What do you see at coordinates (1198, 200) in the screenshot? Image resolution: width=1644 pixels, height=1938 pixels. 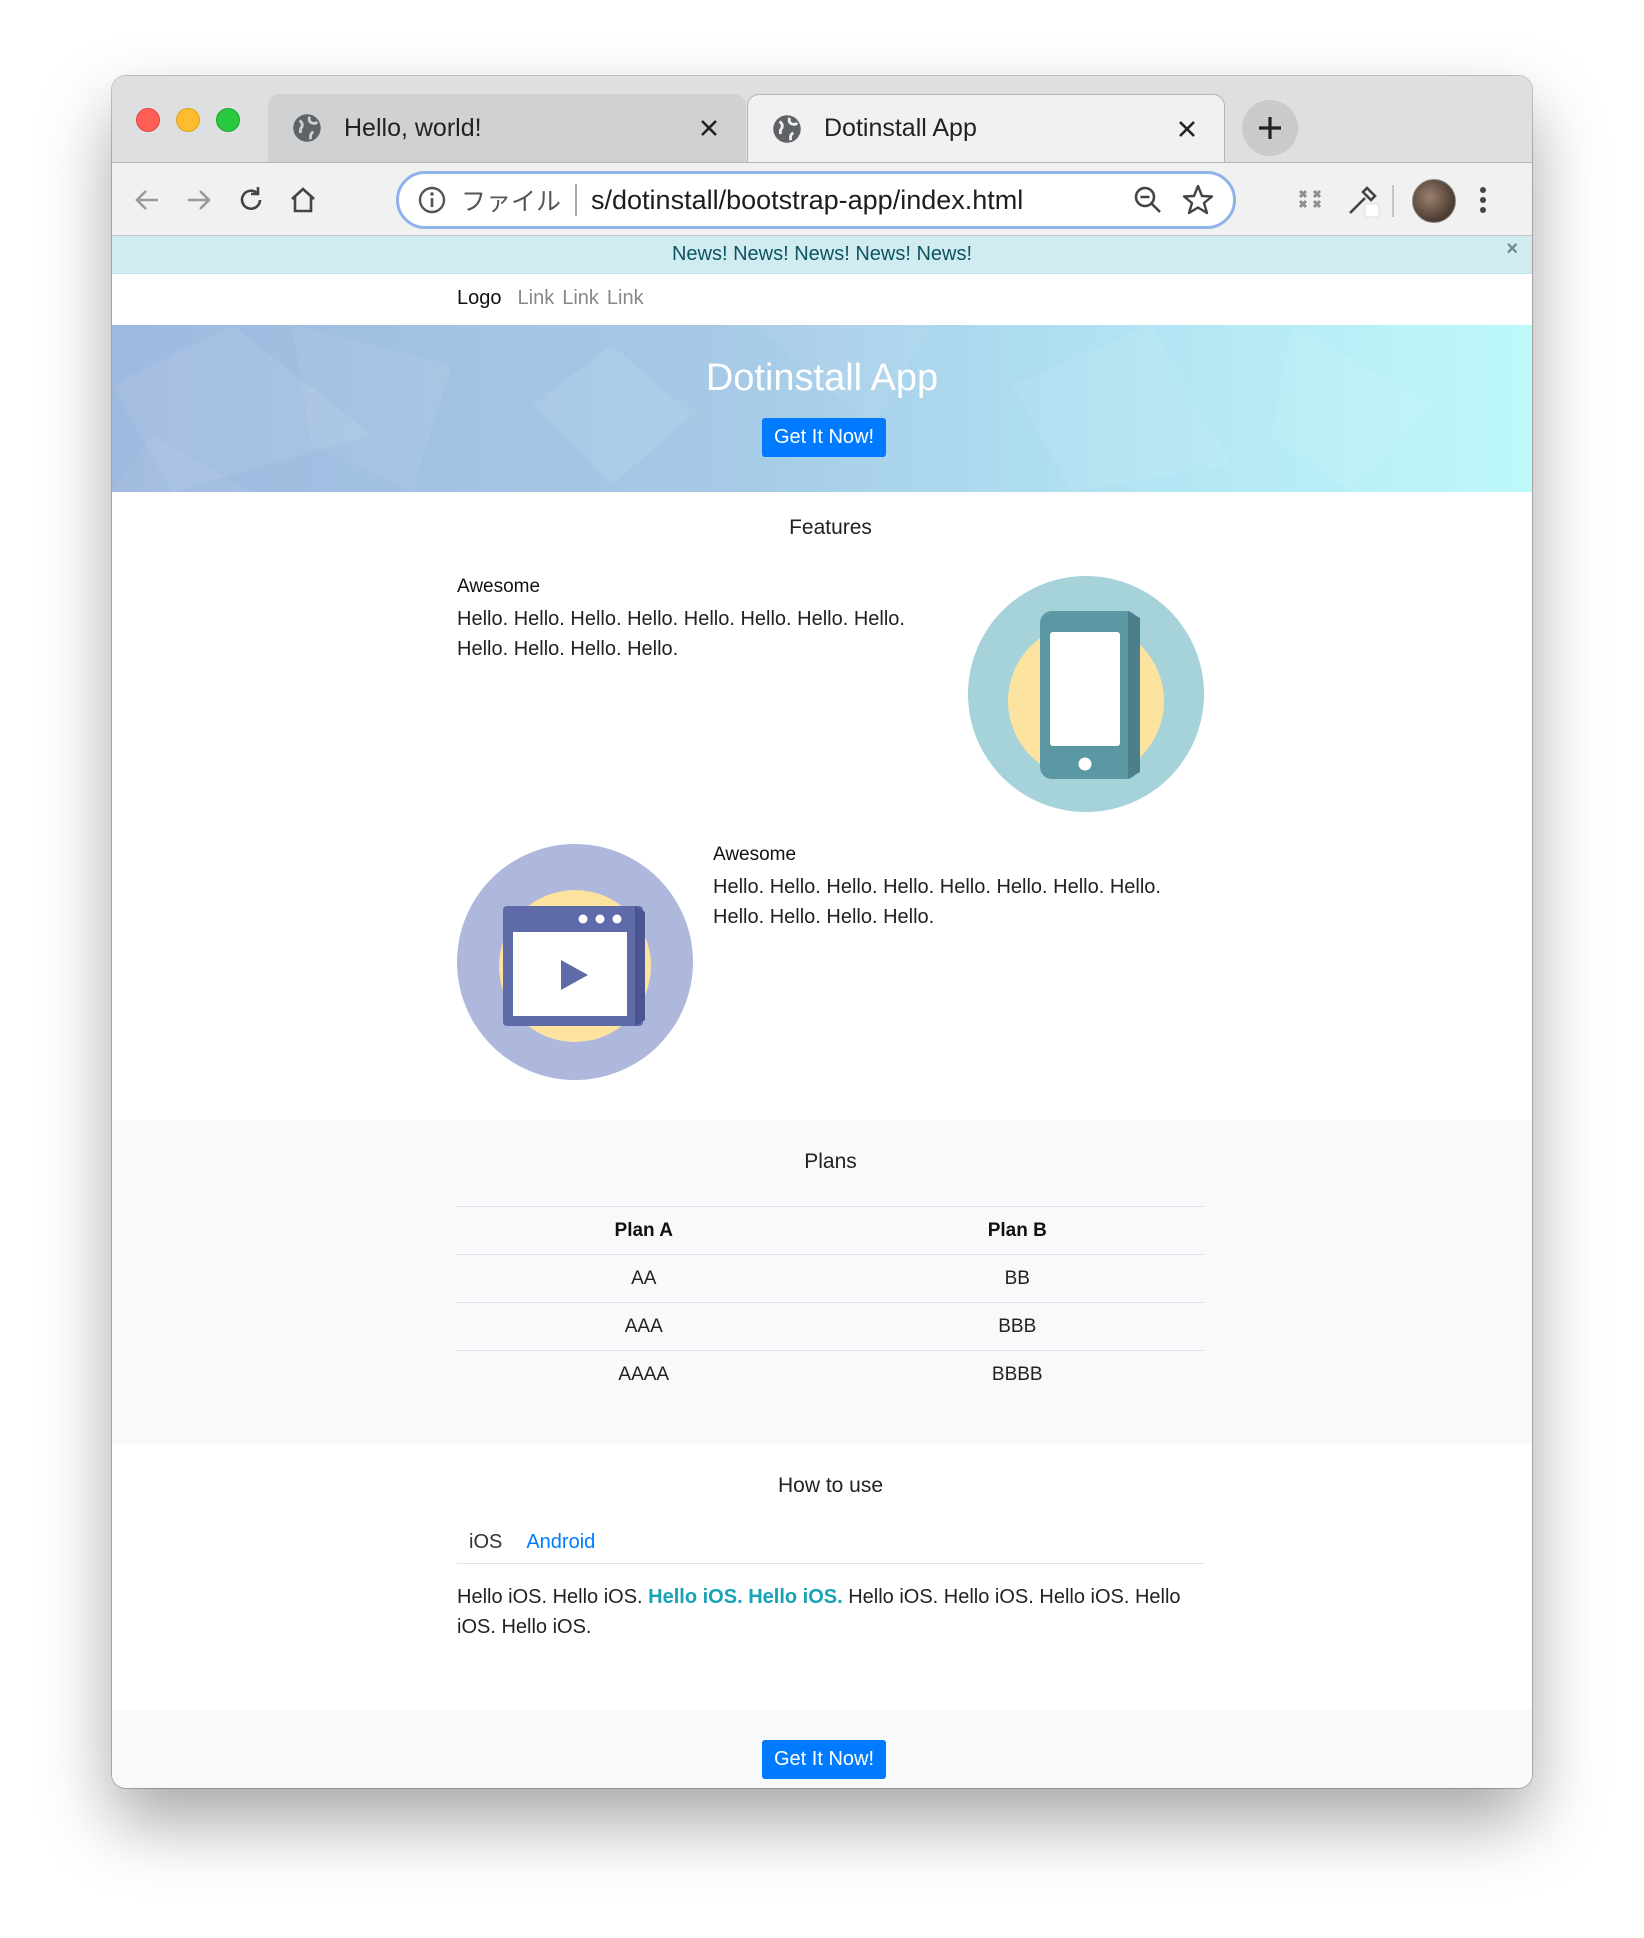 I see `bookmark-star-icon` at bounding box center [1198, 200].